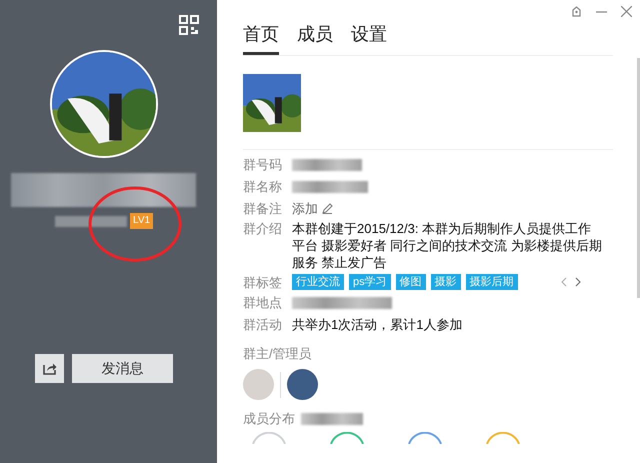  What do you see at coordinates (447, 245) in the screenshot?
I see `field-value: 本群创建于2015/12/3: 本群为后期制作人员提供工作平台 摄影爱好者 同行之间的技术交流 为影楼提供后期服务 禁止发广告` at bounding box center [447, 245].